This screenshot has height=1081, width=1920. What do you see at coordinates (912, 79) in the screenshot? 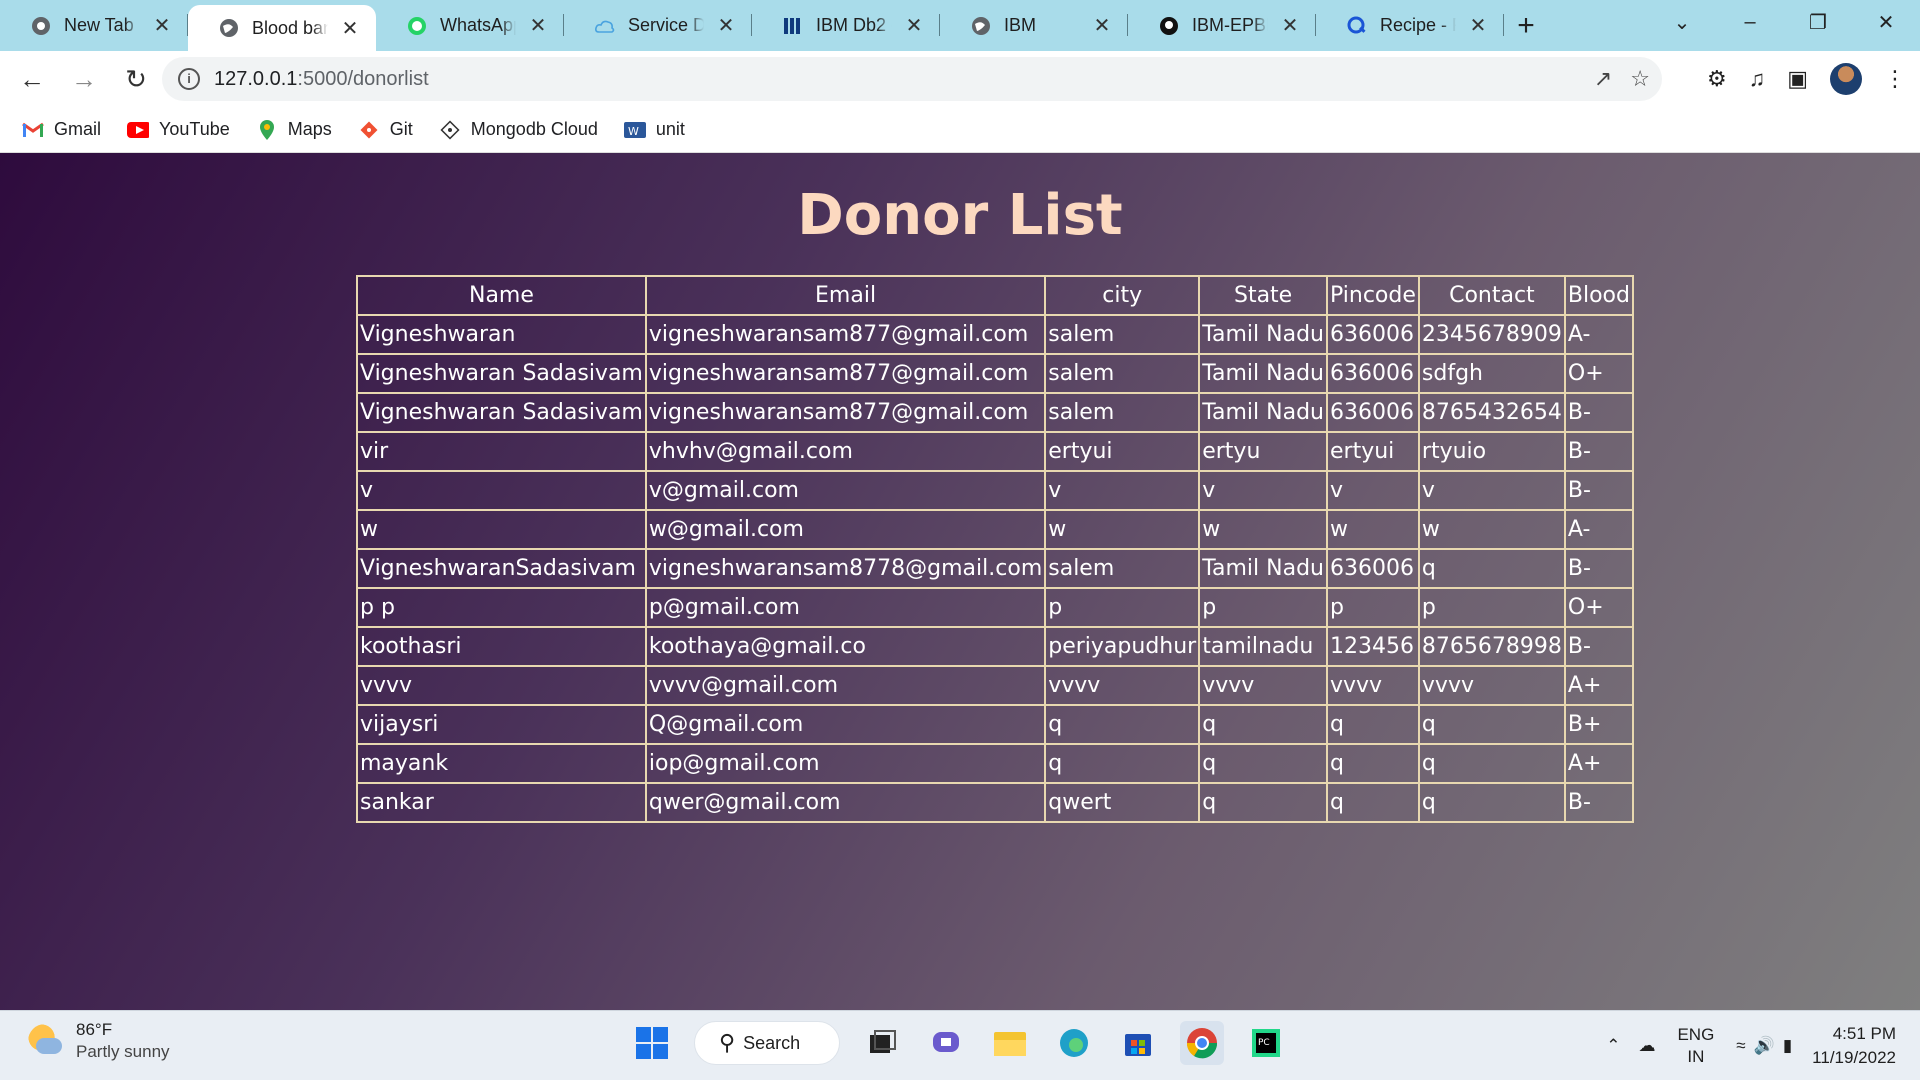
I see `address-bar: i 127.0.0.1:5000/donorlist ↗ ☆` at bounding box center [912, 79].